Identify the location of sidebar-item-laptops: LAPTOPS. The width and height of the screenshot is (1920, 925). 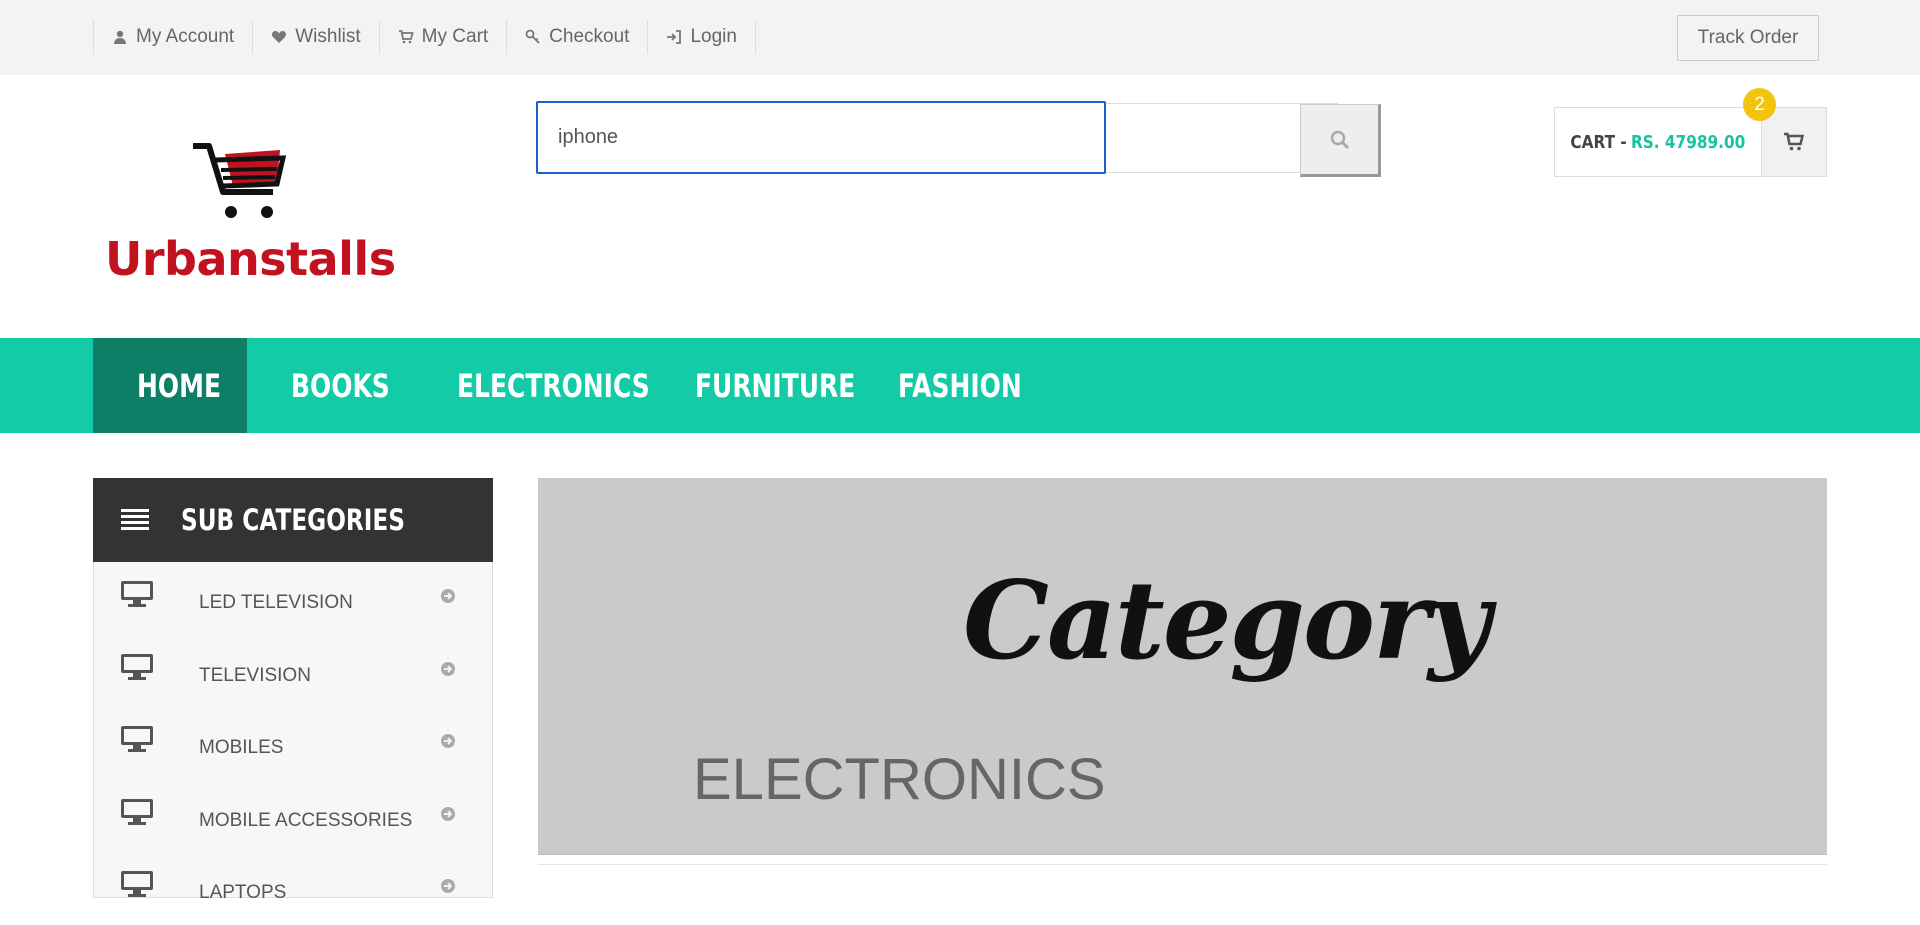
(293, 888).